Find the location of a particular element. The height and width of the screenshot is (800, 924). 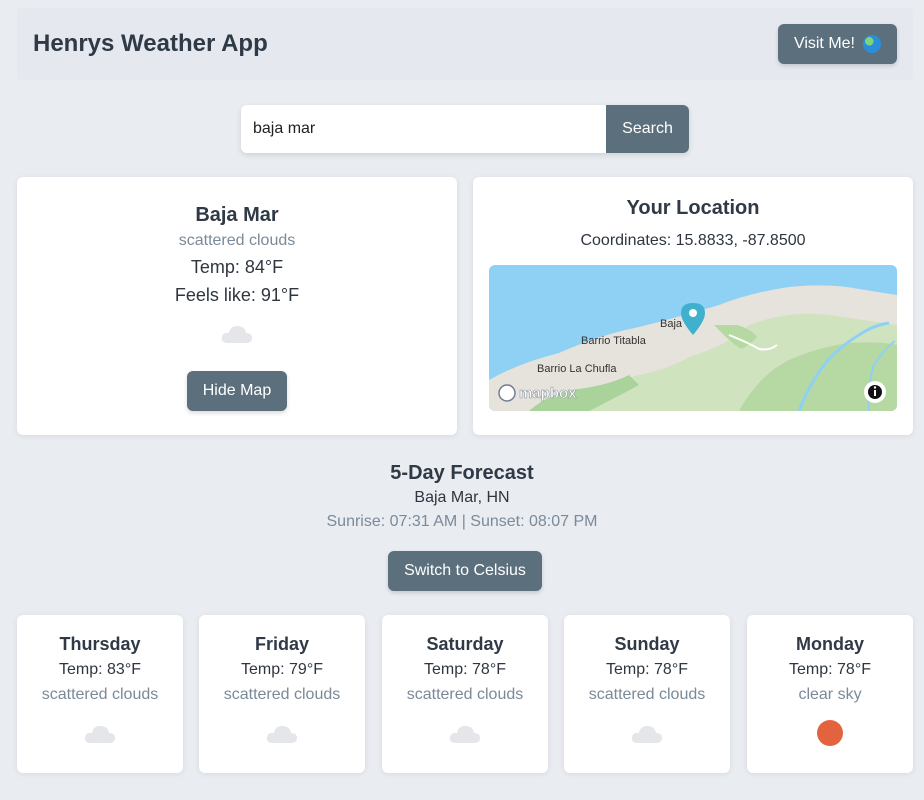

sun-icon is located at coordinates (830, 733).